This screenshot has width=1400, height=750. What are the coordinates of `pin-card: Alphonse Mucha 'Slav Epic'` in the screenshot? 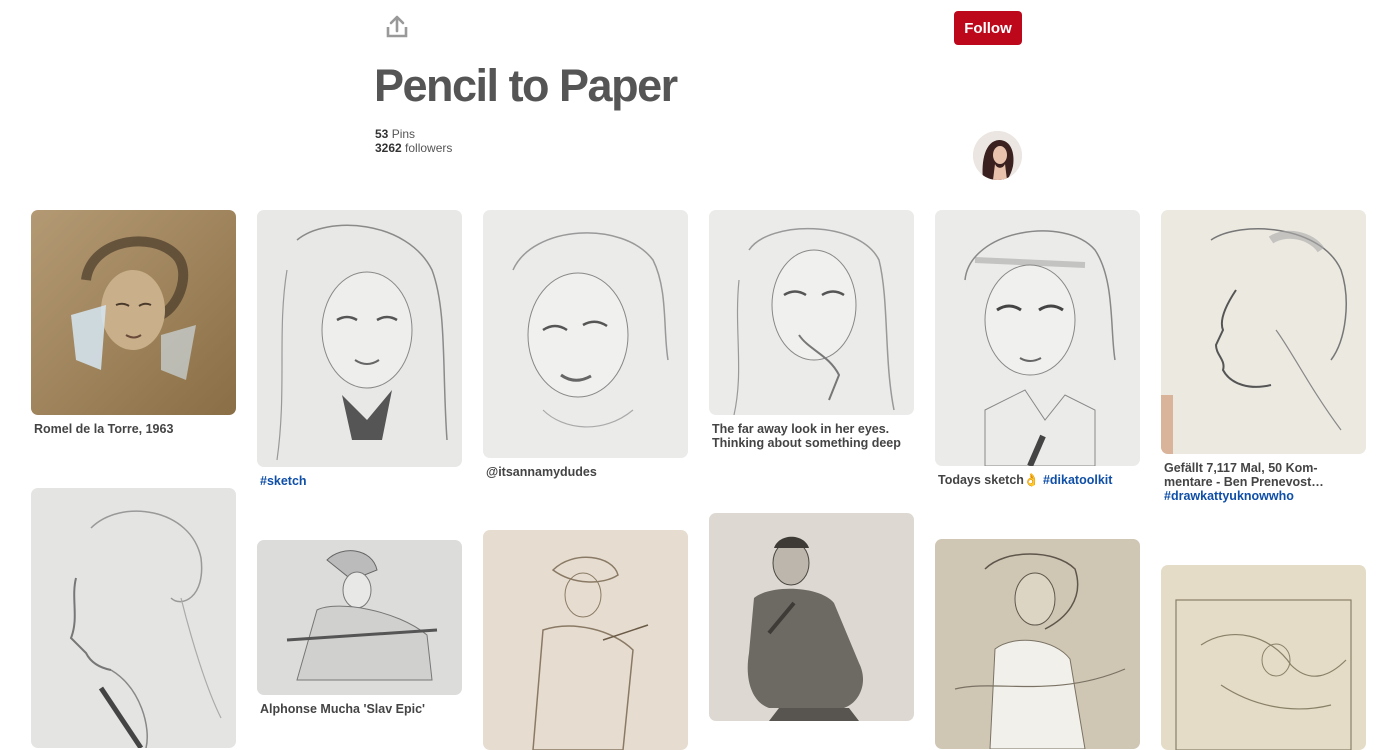 It's located at (359, 628).